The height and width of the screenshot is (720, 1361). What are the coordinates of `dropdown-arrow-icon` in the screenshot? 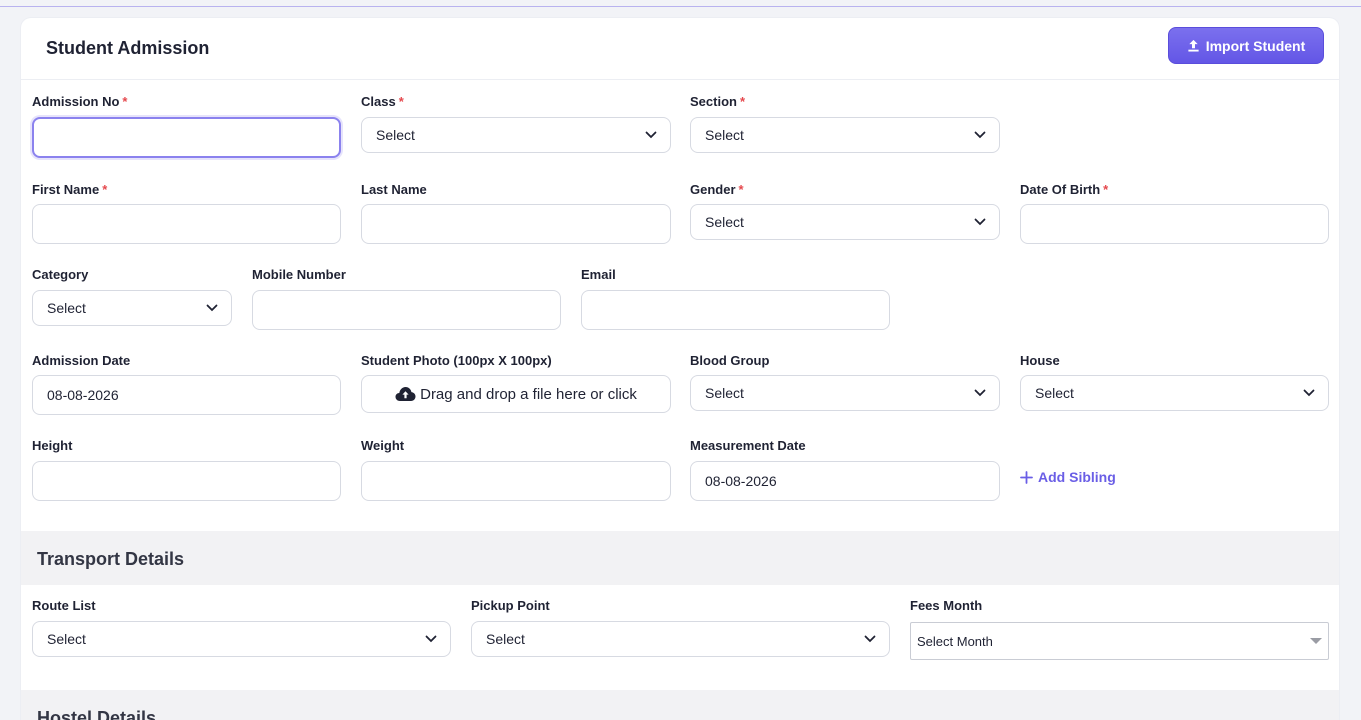 It's located at (1316, 641).